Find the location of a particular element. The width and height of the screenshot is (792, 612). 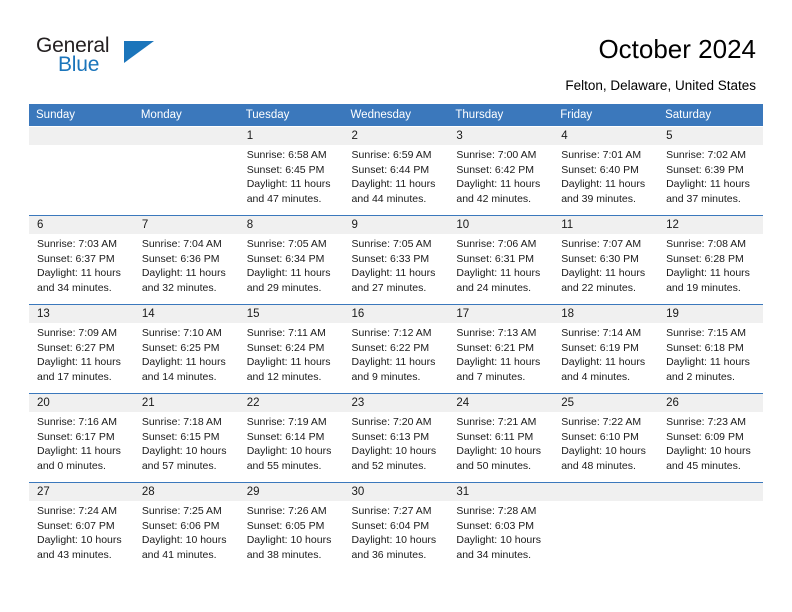

sunrise-time: Sunrise: 7:09 AM is located at coordinates (77, 333).